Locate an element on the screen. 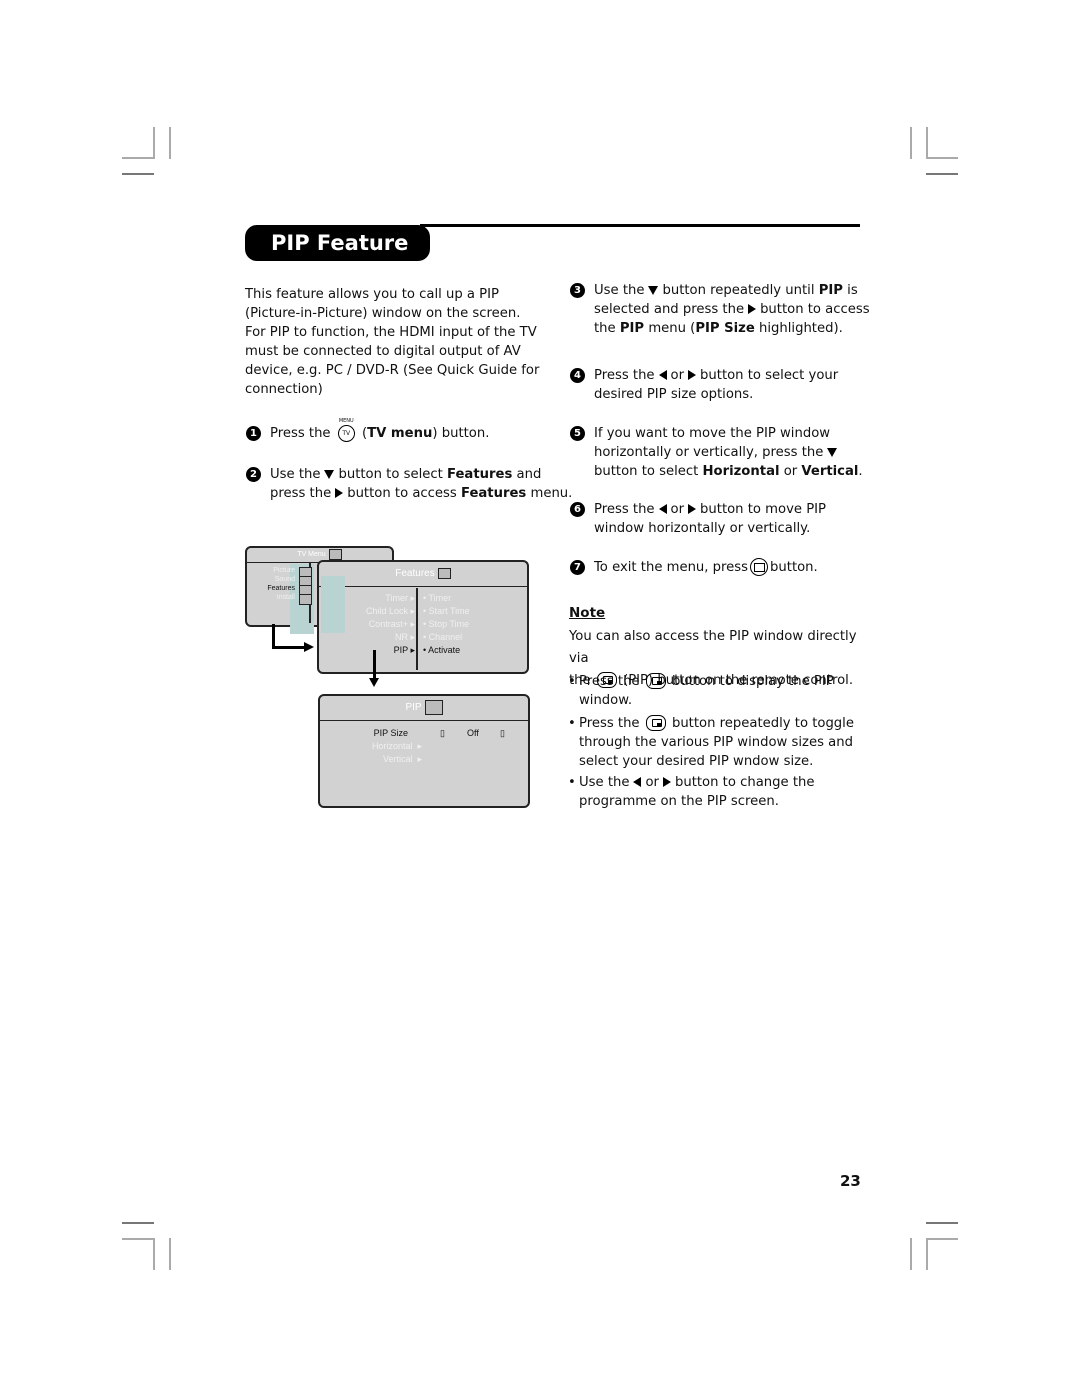 This screenshot has height=1397, width=1080. tv-menu-item: Picture is located at coordinates (284, 570).